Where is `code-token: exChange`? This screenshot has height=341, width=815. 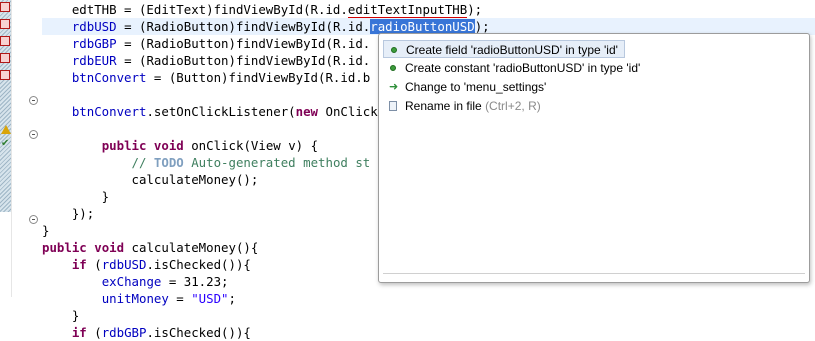 code-token: exChange is located at coordinates (131, 281).